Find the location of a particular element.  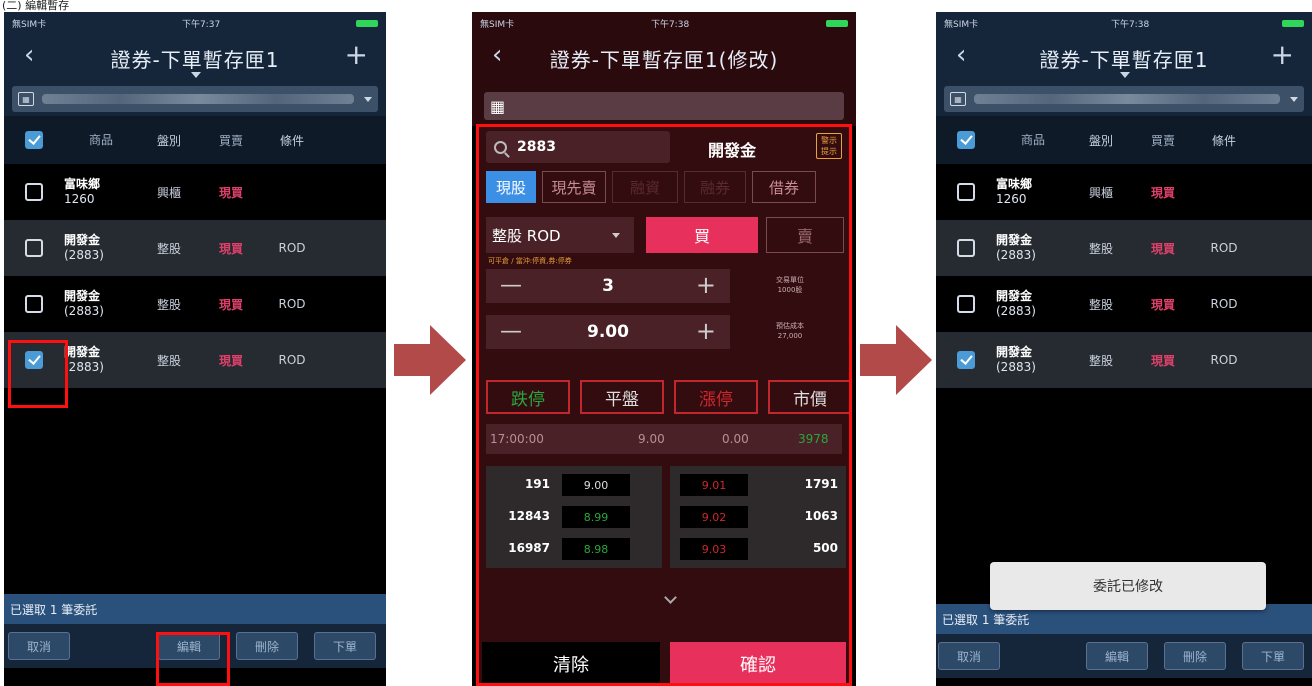

table-header: 商品 盤別 買賣 條件 is located at coordinates (1124, 140).